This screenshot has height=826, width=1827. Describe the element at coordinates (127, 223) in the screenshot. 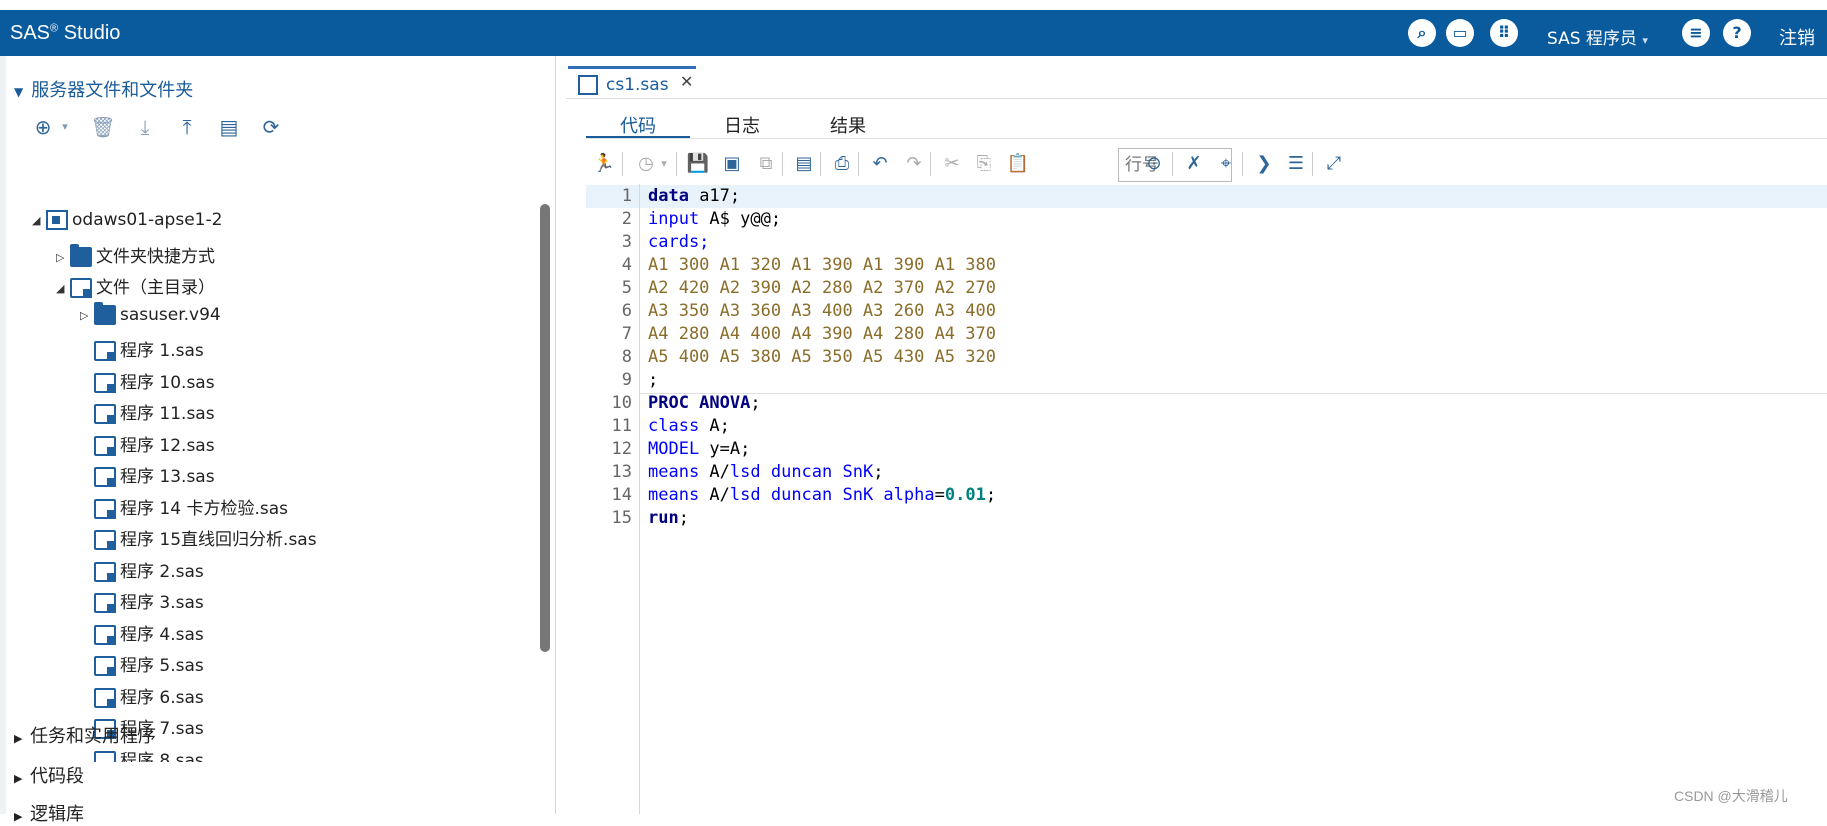

I see `tree-node-server: ◢ odaws01-apse1-2` at that location.